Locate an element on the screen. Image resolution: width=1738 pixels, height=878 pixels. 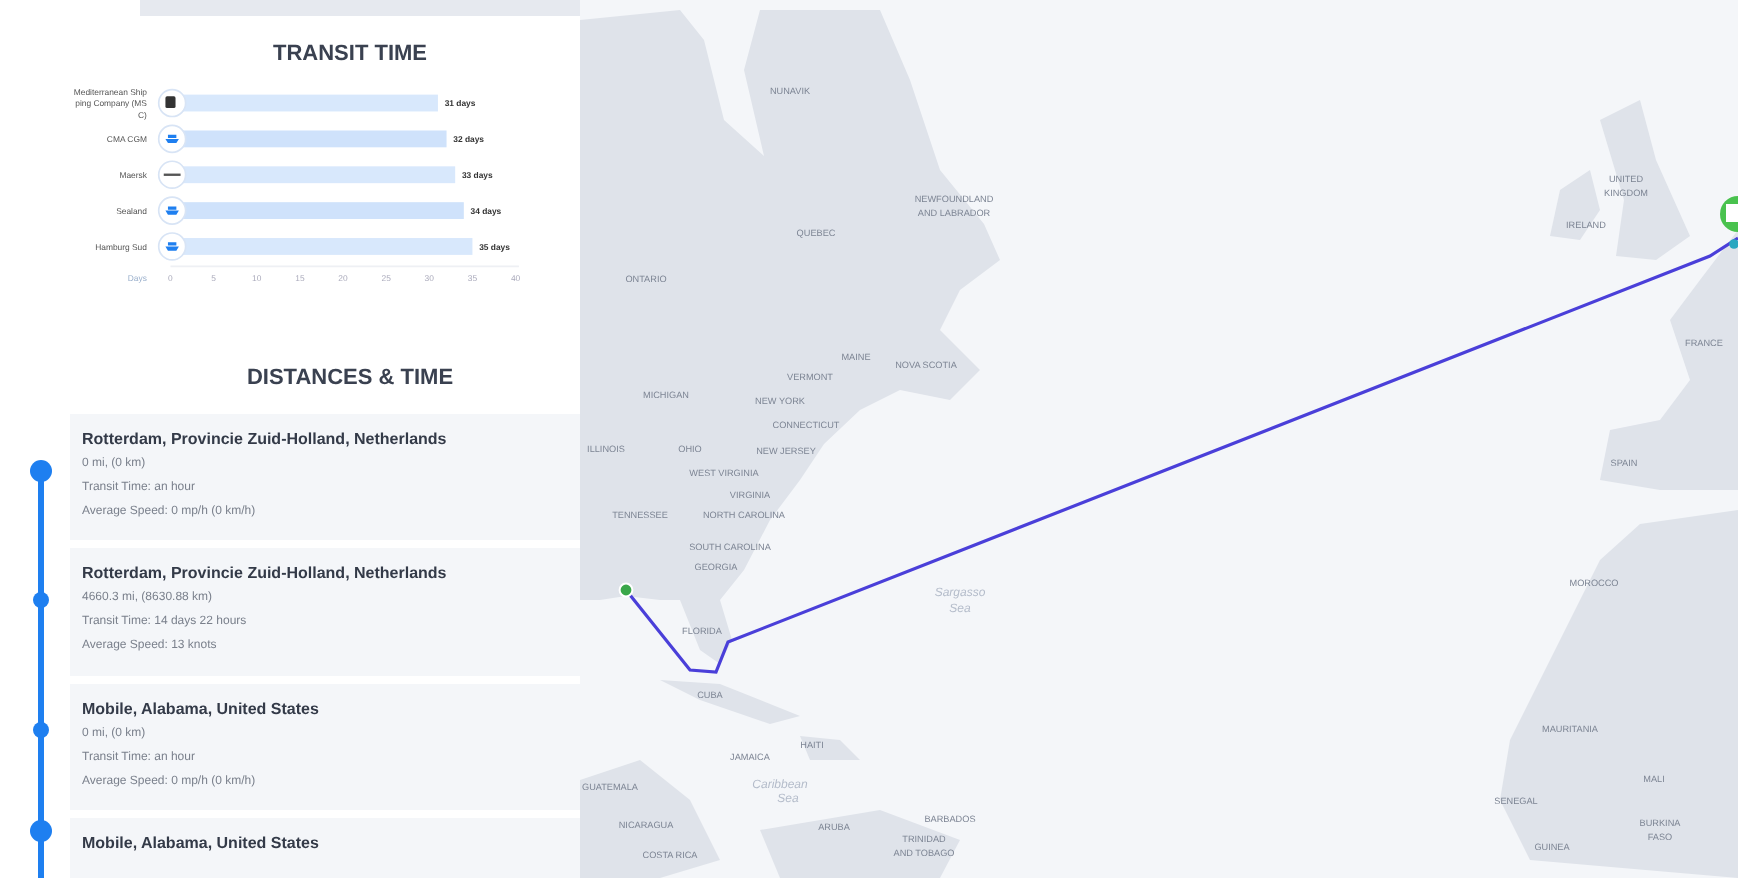
section-title: DISTANCES & TIME is located at coordinates (350, 379).